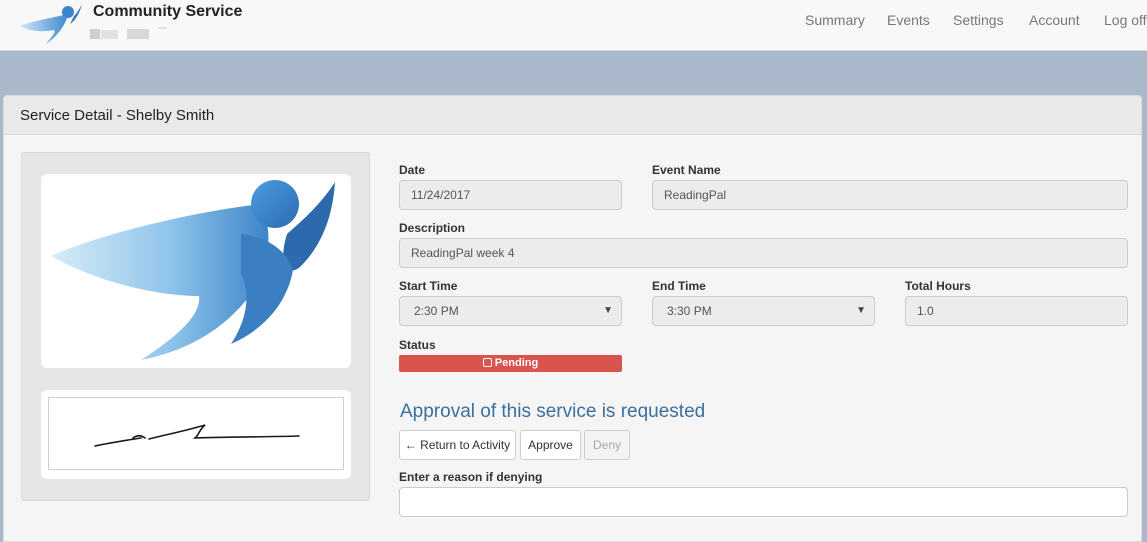 Image resolution: width=1147 pixels, height=542 pixels. I want to click on start-time-value: 2:30 PM, so click(436, 311).